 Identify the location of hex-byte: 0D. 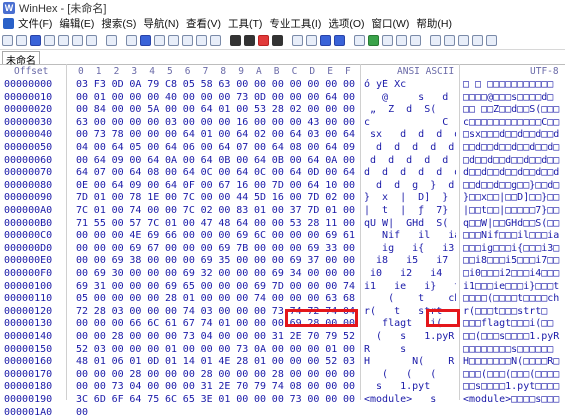
(155, 361).